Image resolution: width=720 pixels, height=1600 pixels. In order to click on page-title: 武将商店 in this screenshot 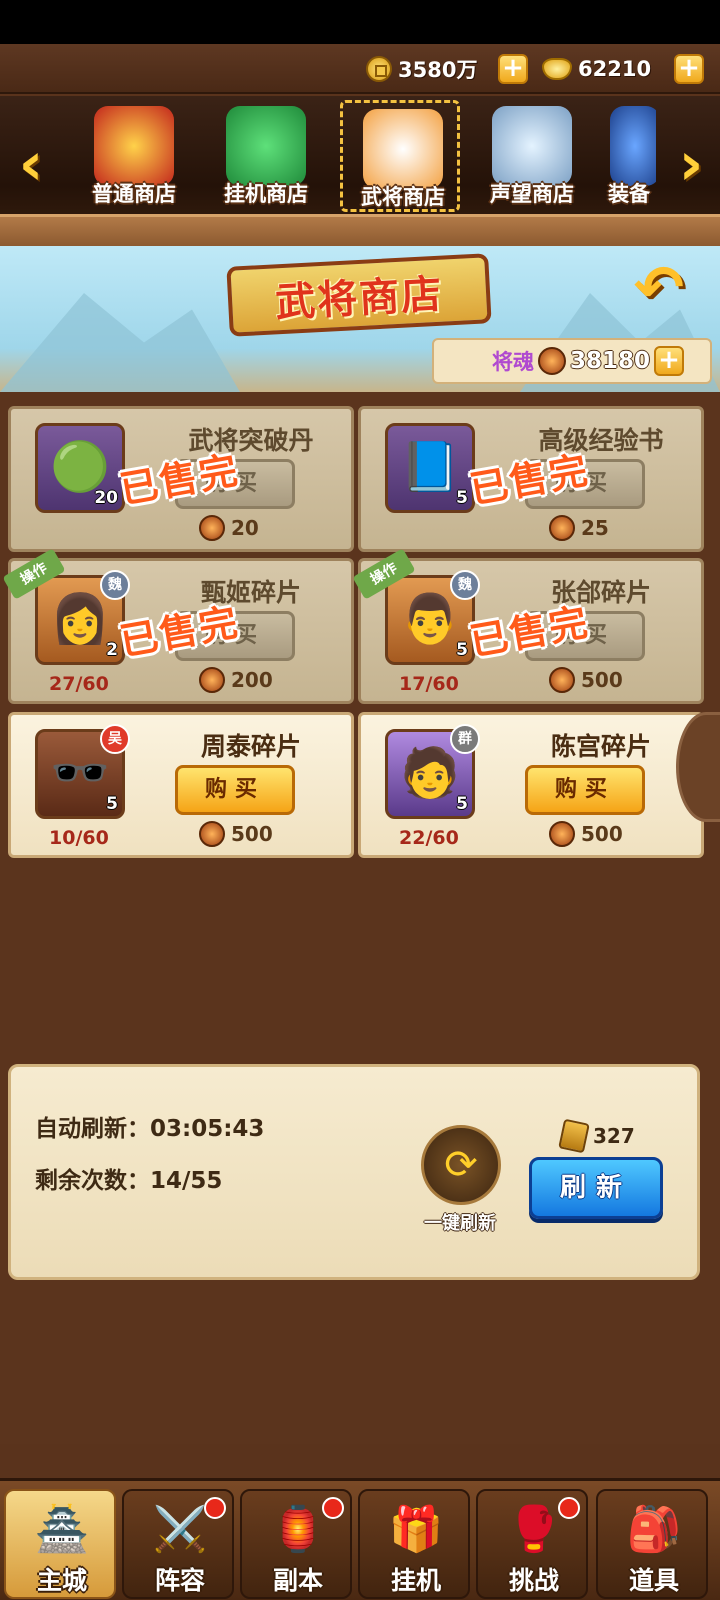, I will do `click(359, 295)`.